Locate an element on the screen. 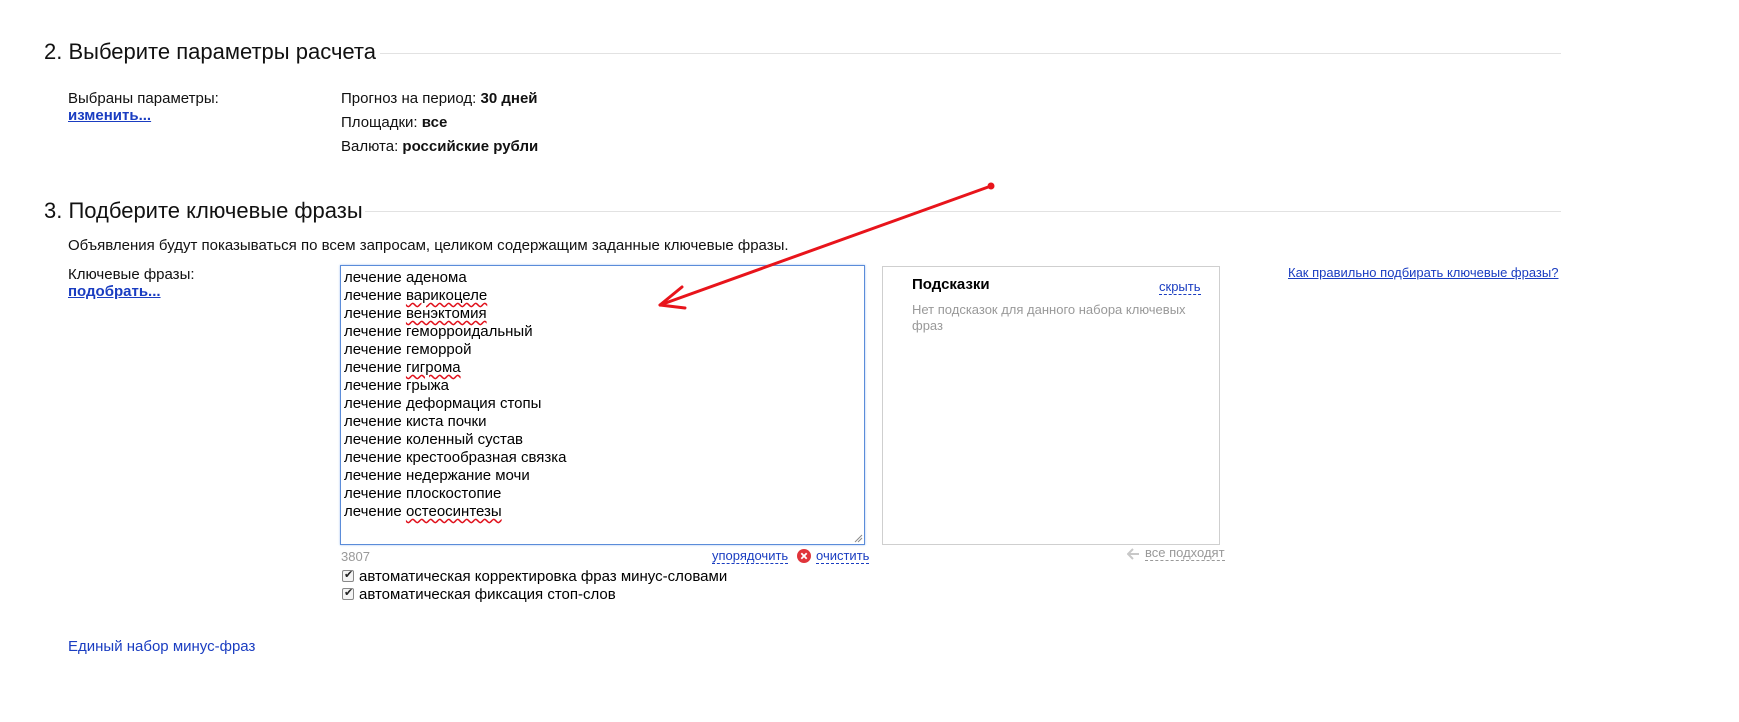  keyword-term: коленный сустав is located at coordinates (464, 439).